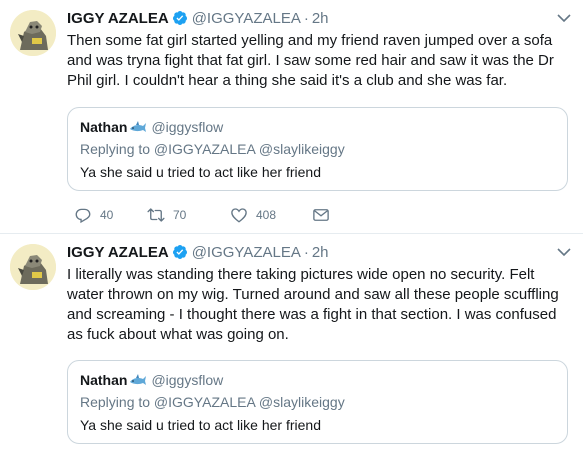  Describe the element at coordinates (239, 215) in the screenshot. I see `like-icon` at that location.